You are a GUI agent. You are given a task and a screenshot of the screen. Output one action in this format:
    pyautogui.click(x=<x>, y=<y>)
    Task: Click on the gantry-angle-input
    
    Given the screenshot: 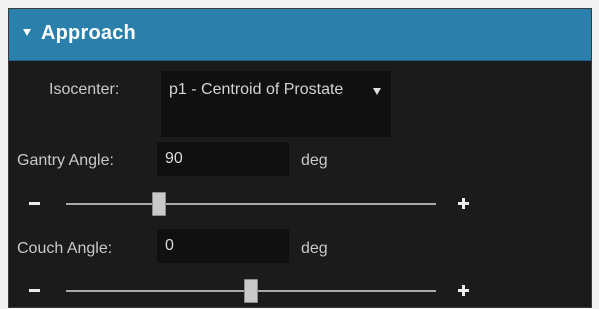 What is the action you would take?
    pyautogui.click(x=223, y=159)
    